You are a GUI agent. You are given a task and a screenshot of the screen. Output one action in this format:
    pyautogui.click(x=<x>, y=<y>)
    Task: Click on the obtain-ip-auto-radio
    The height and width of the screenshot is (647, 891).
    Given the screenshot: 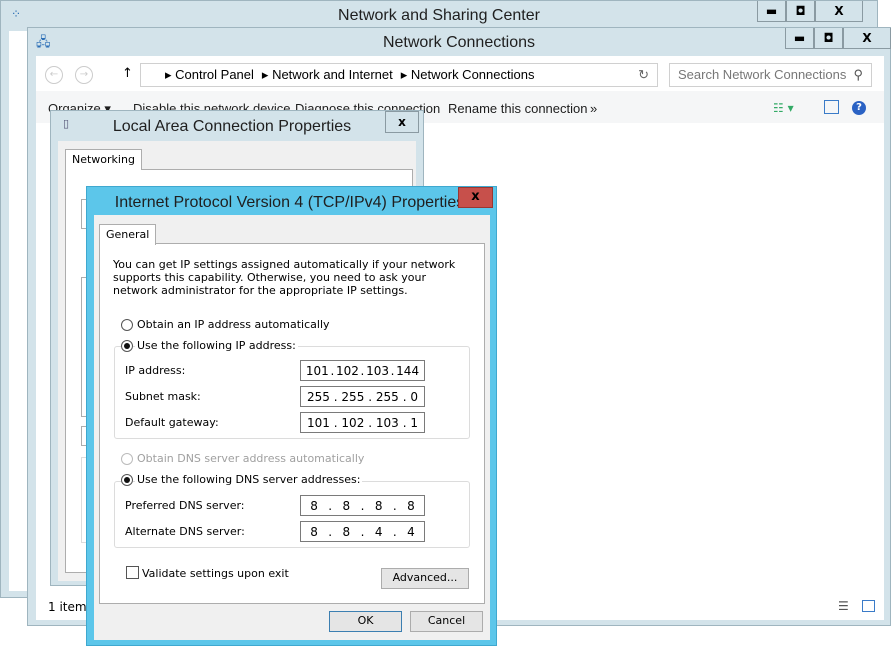 What is the action you would take?
    pyautogui.click(x=127, y=325)
    